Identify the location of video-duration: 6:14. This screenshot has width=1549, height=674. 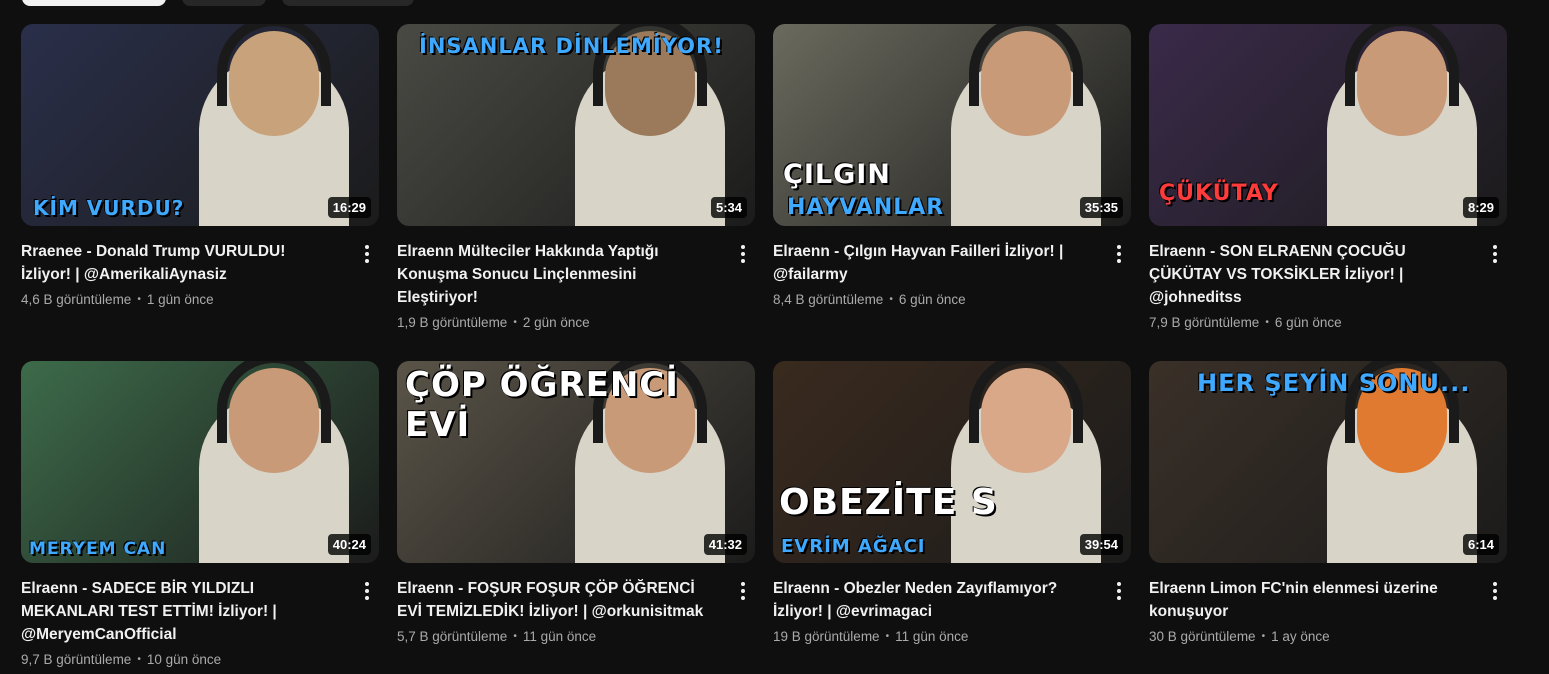
(1480, 544).